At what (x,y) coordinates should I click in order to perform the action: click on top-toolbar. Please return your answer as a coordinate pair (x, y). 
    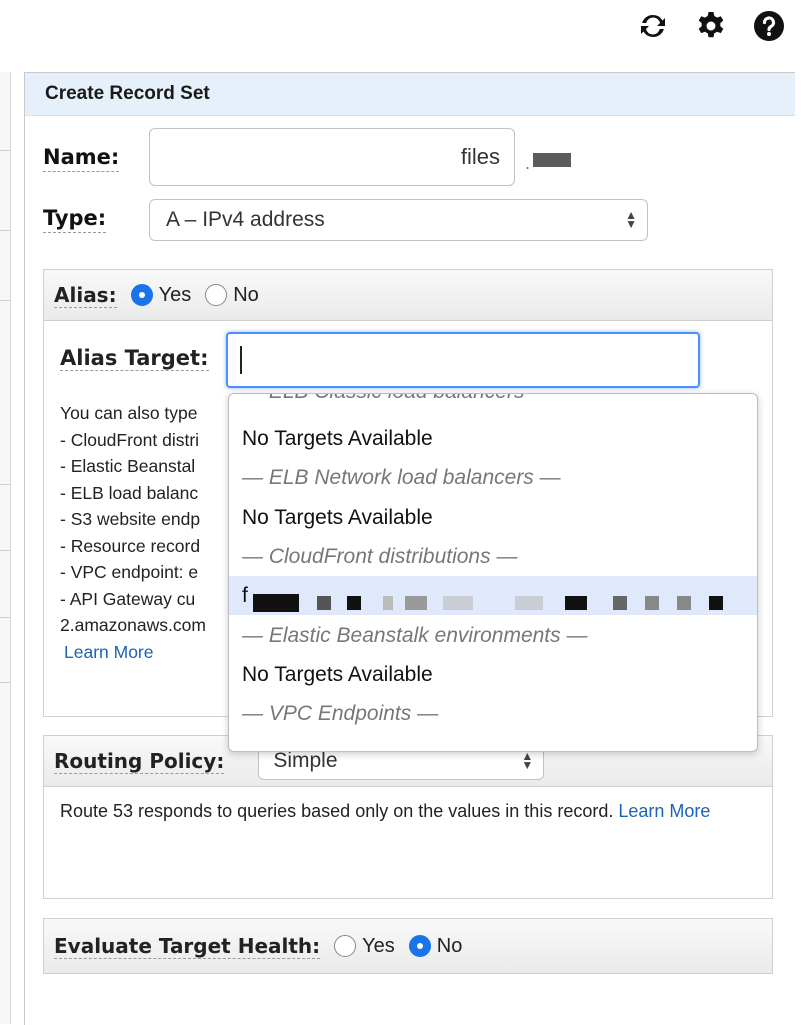
    Looking at the image, I should click on (711, 26).